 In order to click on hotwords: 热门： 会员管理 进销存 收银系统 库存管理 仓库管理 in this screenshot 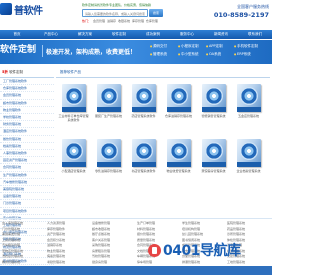, I will do `click(120, 21)`.